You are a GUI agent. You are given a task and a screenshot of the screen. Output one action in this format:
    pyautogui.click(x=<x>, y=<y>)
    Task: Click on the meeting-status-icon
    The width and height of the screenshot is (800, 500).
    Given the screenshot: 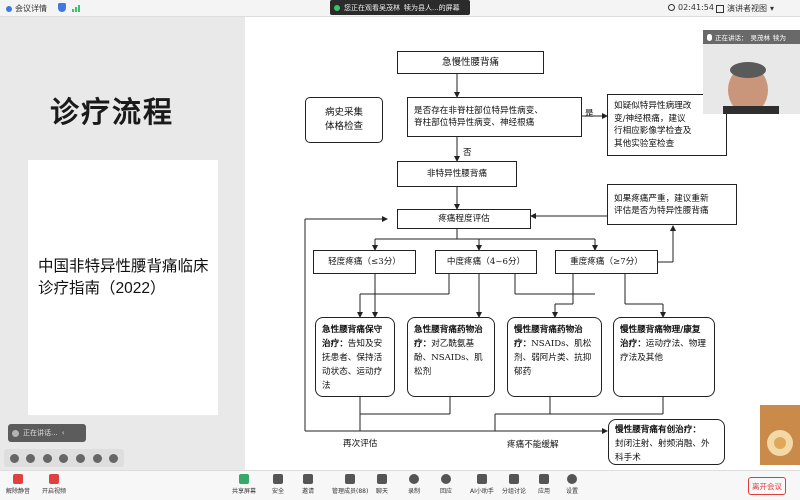 What is the action you would take?
    pyautogui.click(x=9, y=8)
    